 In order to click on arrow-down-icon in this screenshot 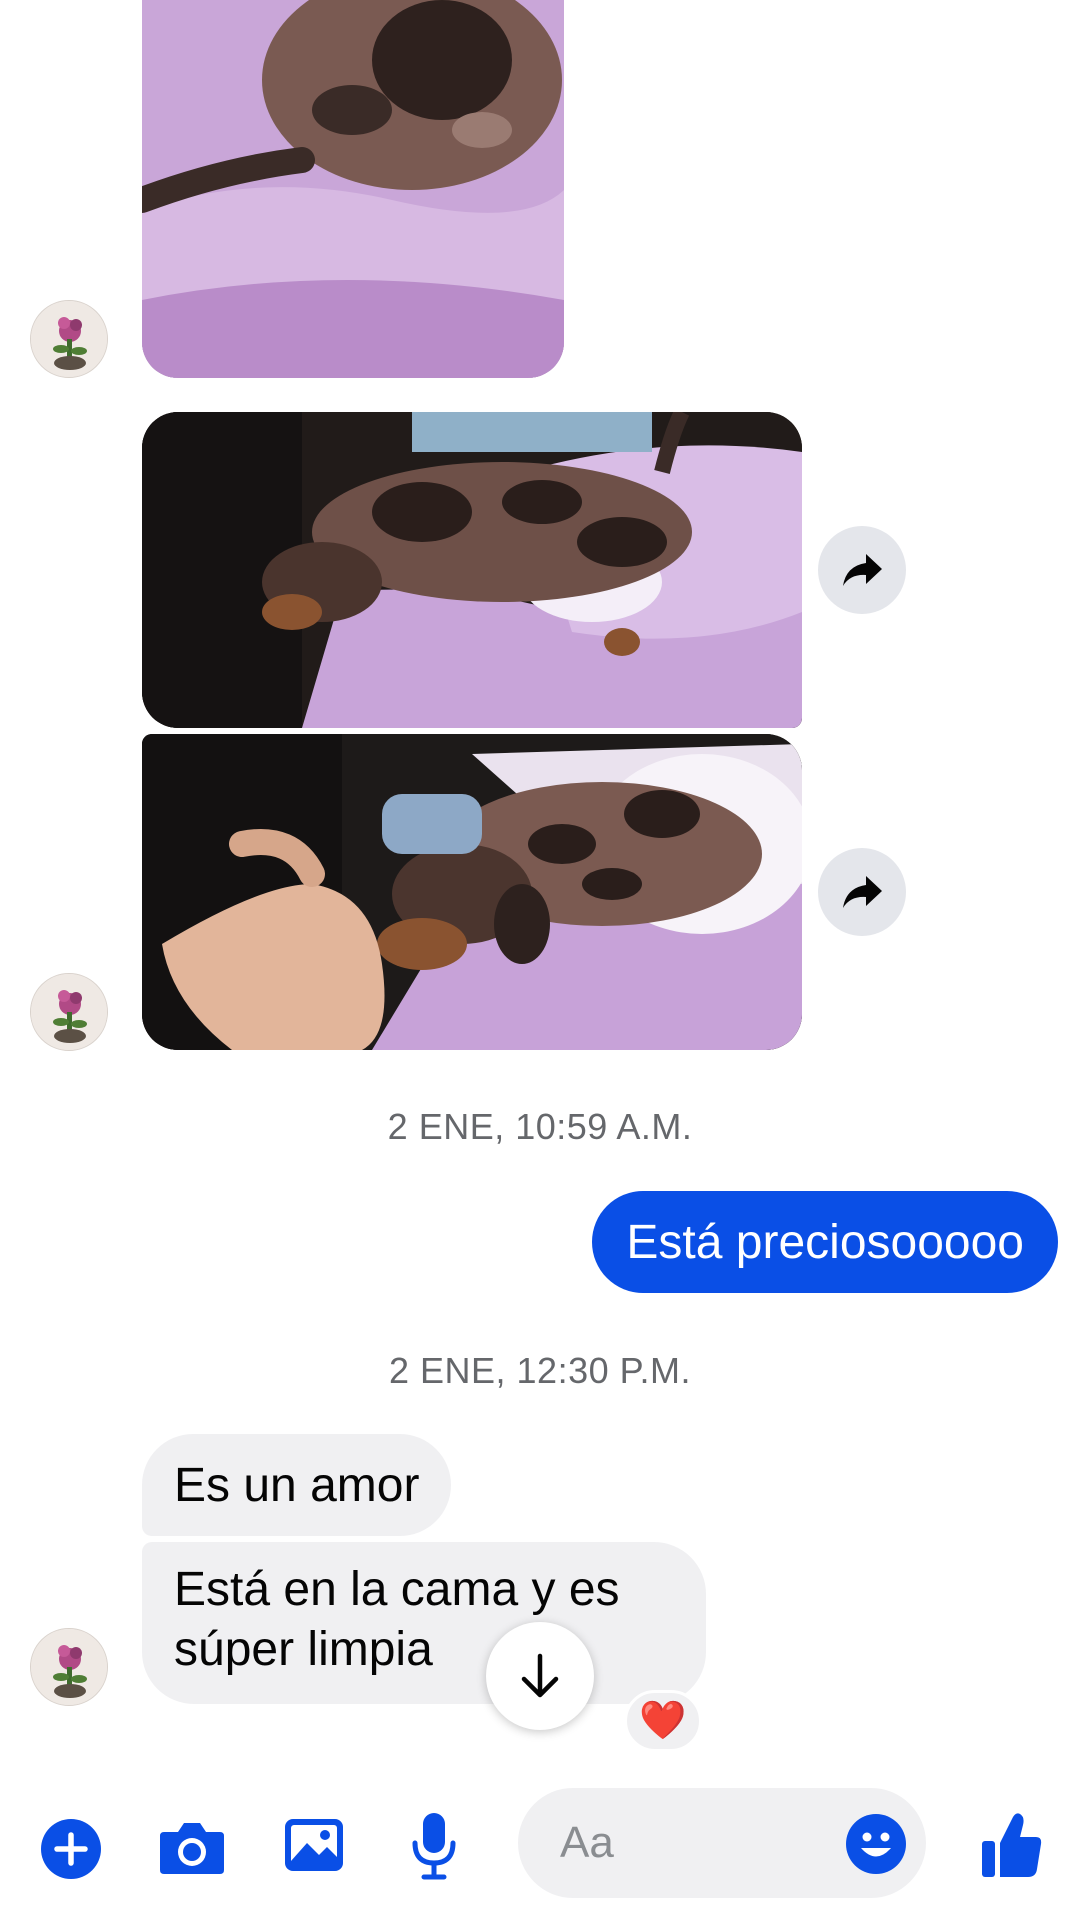, I will do `click(540, 1675)`.